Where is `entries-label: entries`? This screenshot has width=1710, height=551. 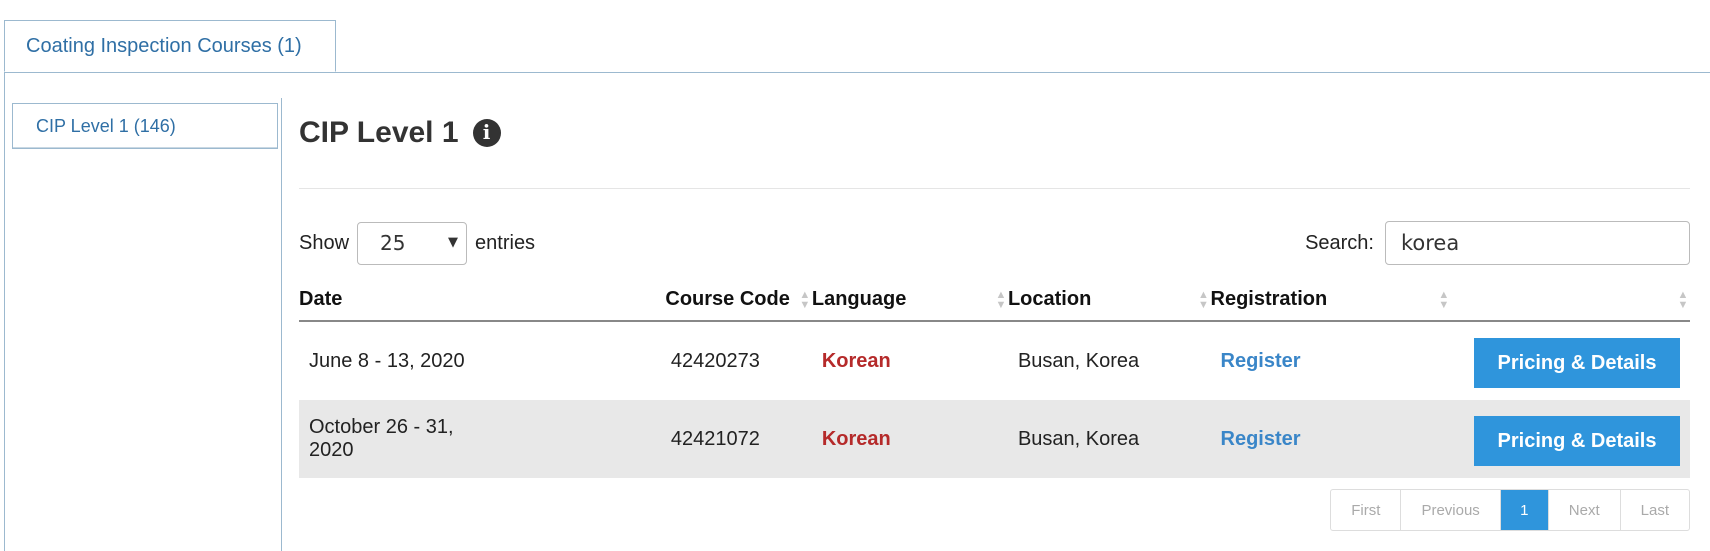 entries-label: entries is located at coordinates (505, 242).